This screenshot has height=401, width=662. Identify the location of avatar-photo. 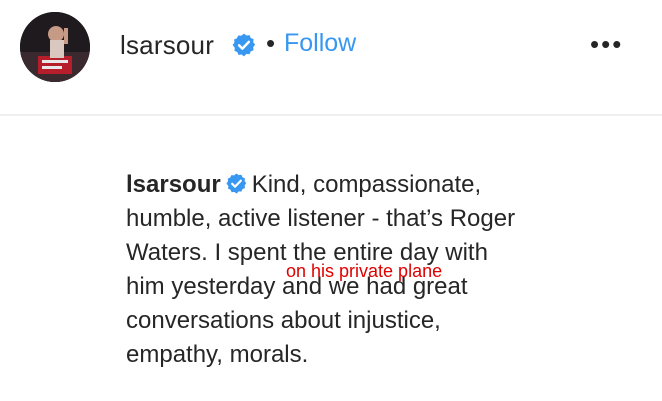
(55, 47).